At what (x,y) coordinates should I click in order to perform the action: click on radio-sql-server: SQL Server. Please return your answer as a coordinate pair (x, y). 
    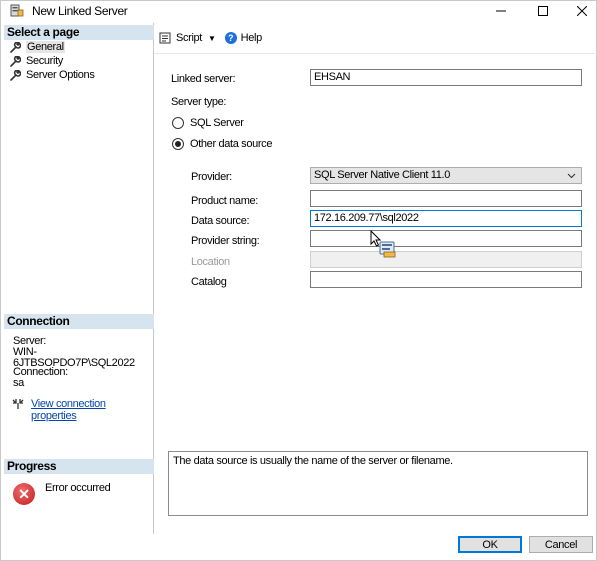
    Looking at the image, I should click on (208, 123).